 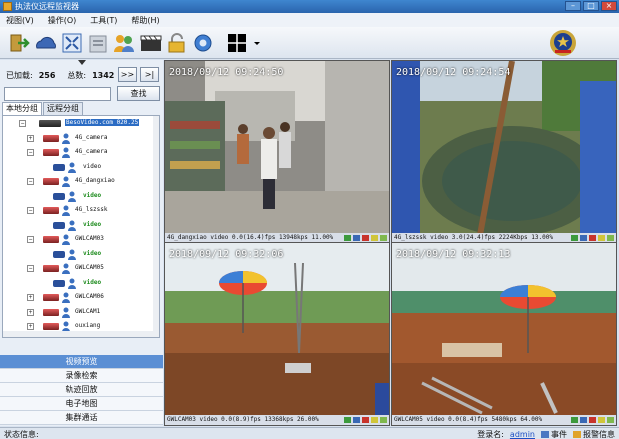 I want to click on fullscreen-icon, so click(x=72, y=43).